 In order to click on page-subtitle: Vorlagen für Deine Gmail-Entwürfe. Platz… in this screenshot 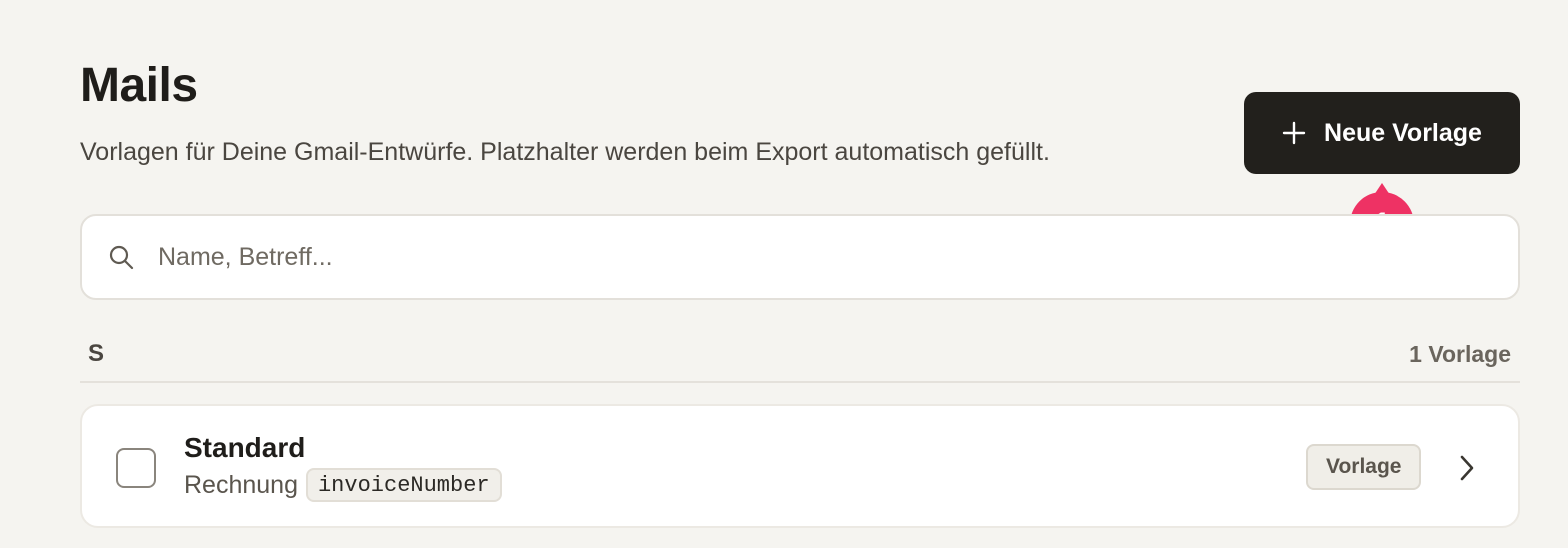, I will do `click(565, 152)`.